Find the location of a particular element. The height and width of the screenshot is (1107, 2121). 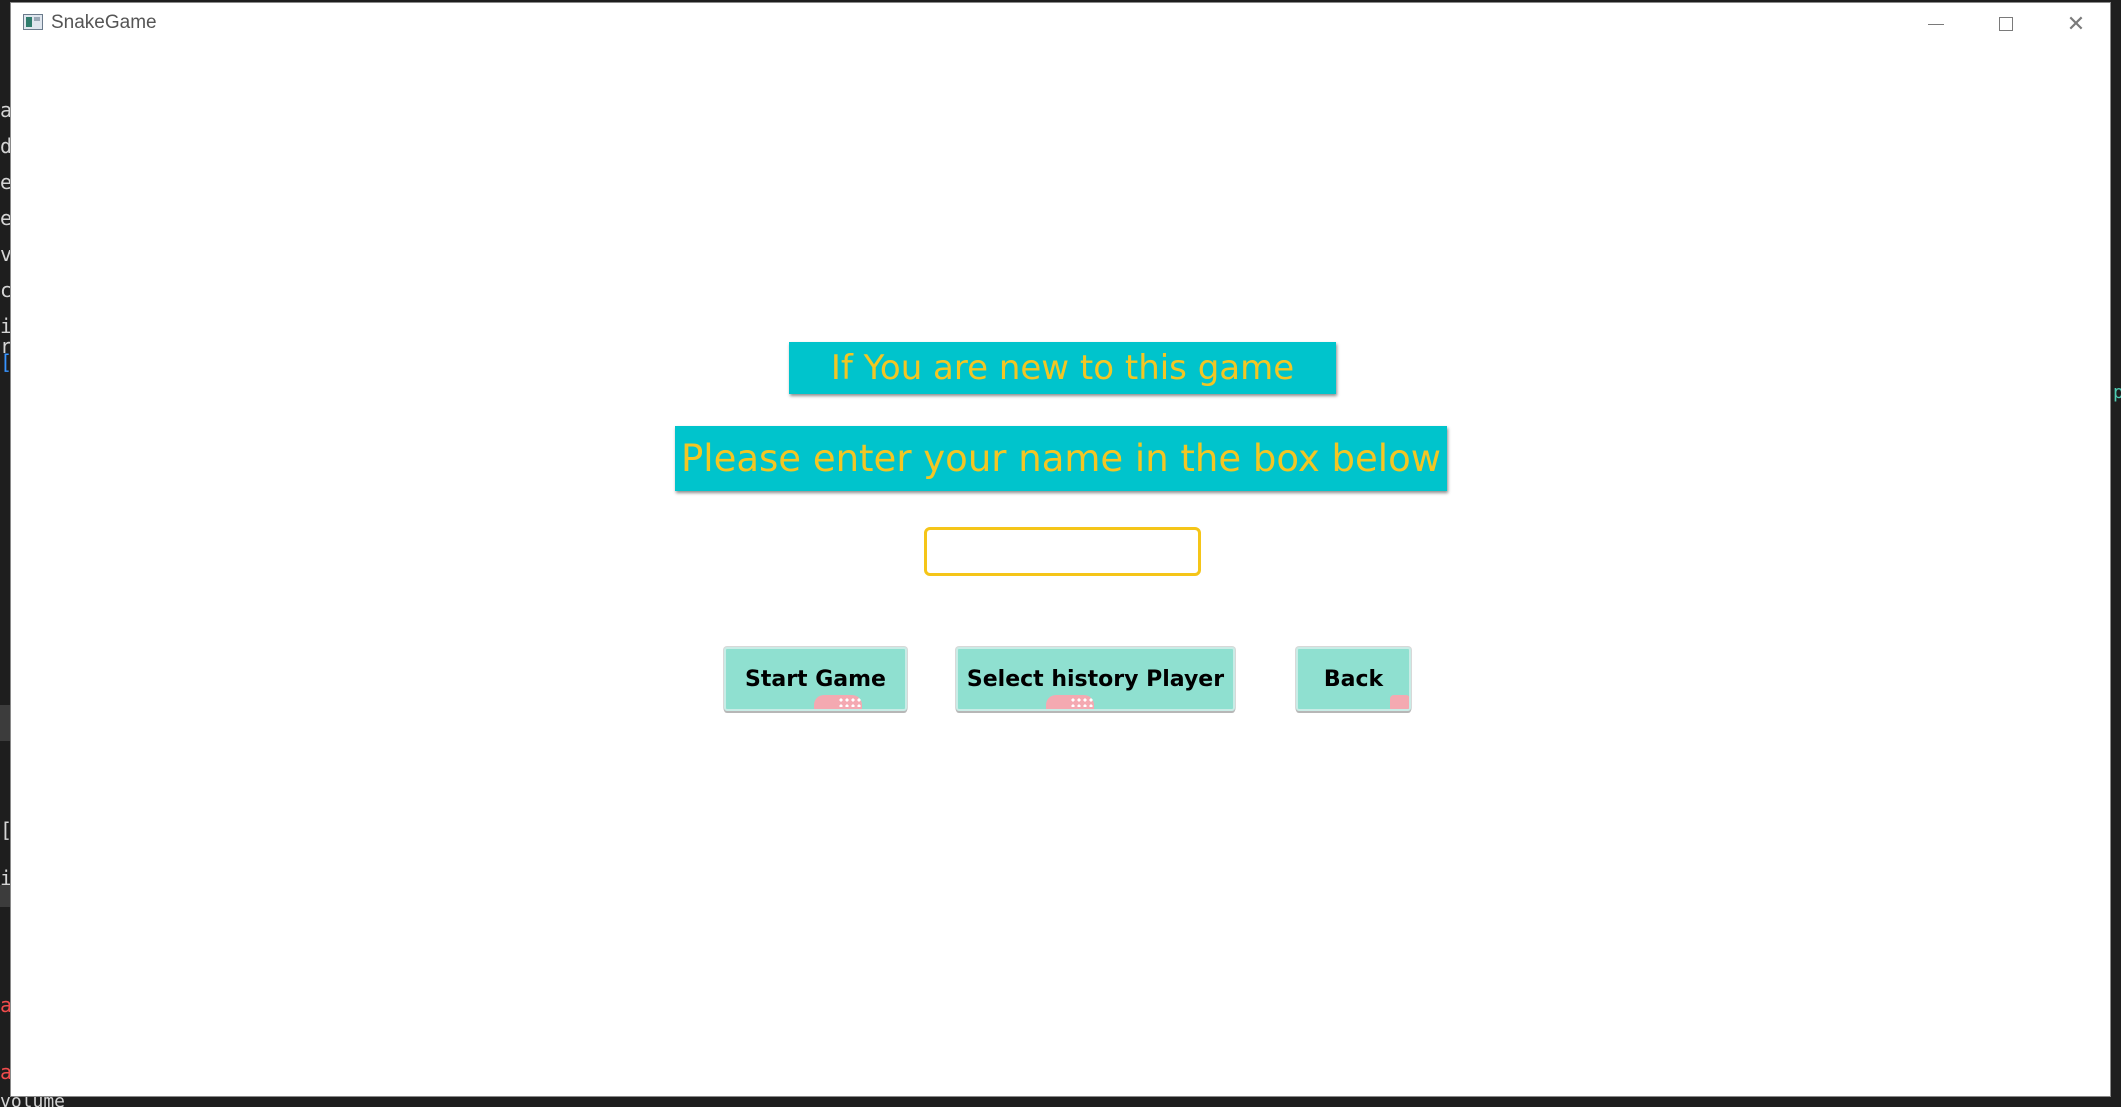

close-icon: ✕ is located at coordinates (2076, 24).